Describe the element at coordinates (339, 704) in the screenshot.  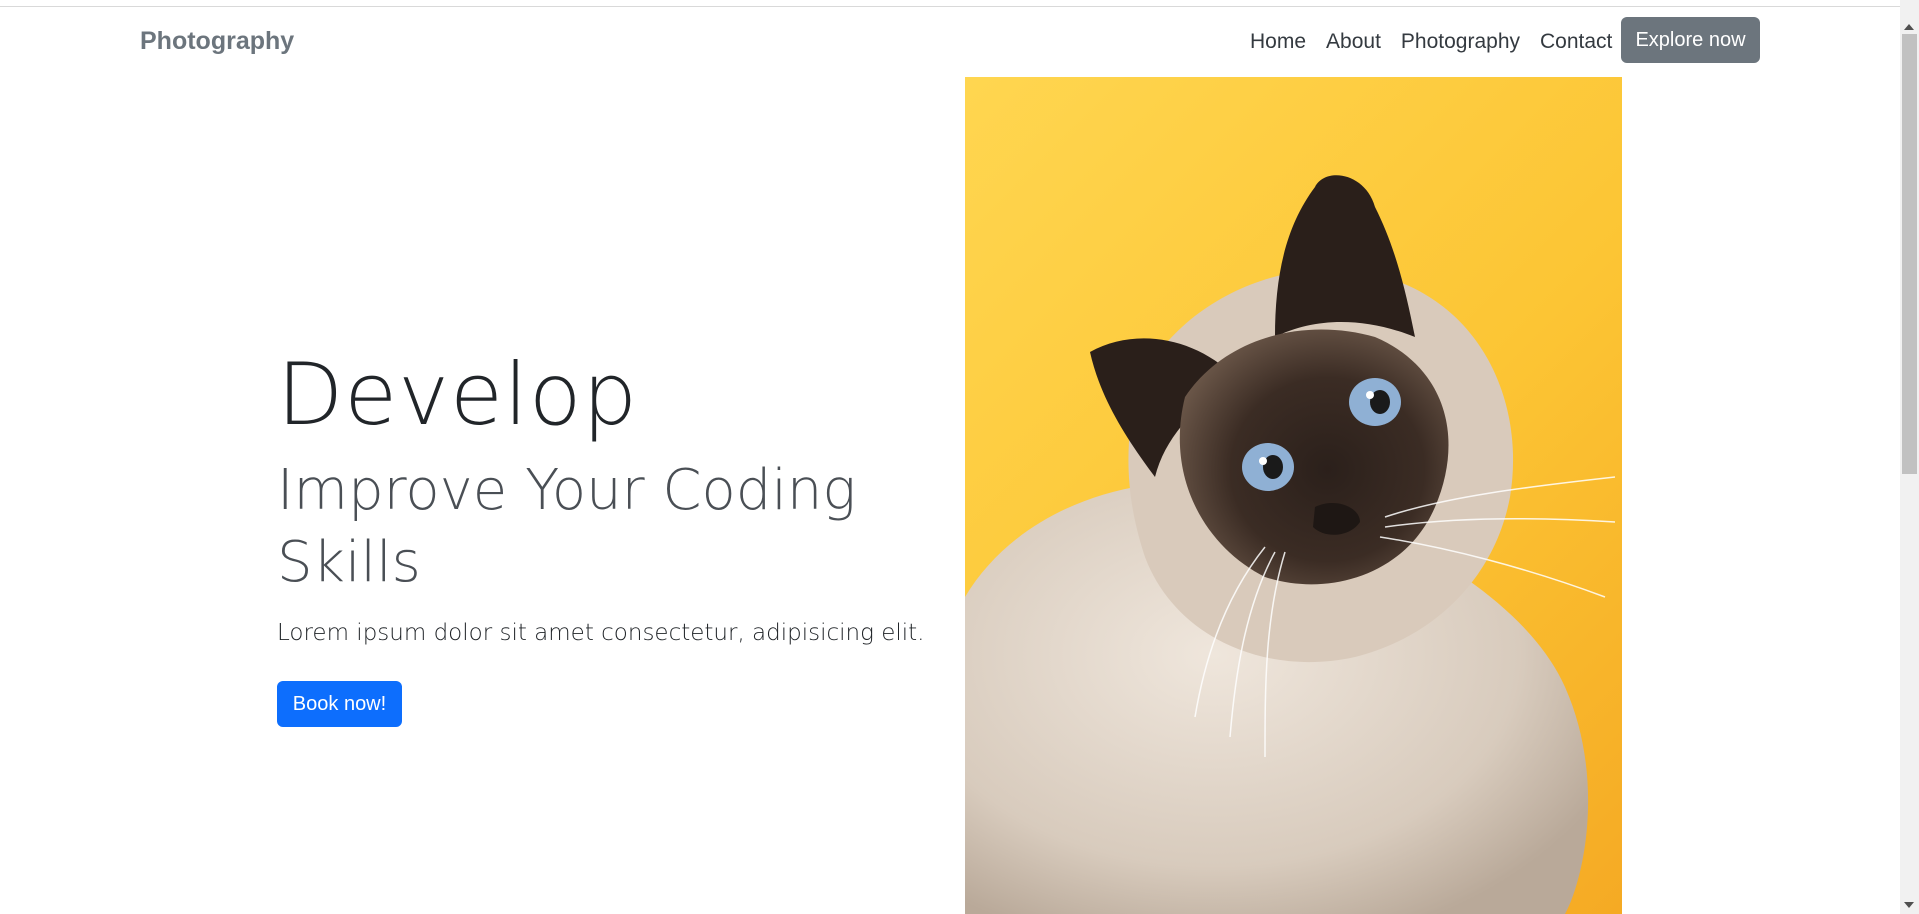
I see `book-now-button: Book now!` at that location.